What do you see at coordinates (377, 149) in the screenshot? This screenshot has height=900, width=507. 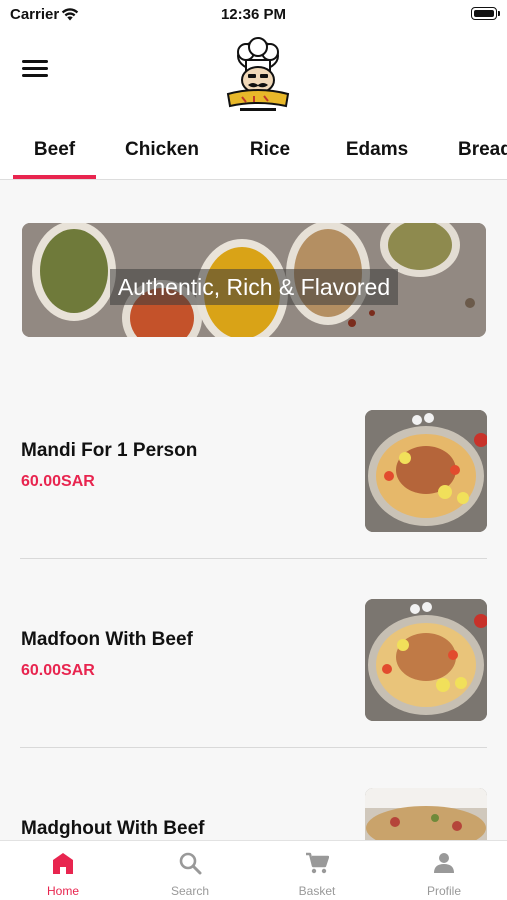 I see `tab-edams: Edams` at bounding box center [377, 149].